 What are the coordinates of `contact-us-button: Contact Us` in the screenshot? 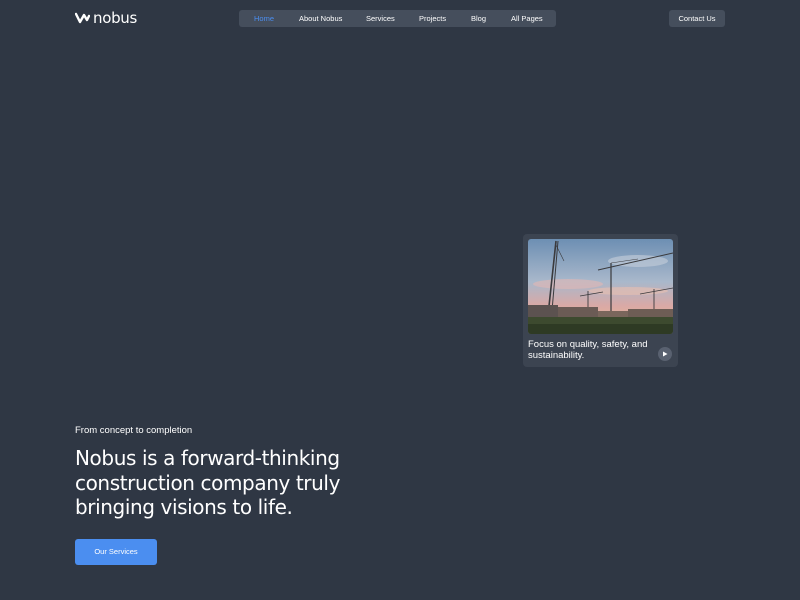 It's located at (697, 18).